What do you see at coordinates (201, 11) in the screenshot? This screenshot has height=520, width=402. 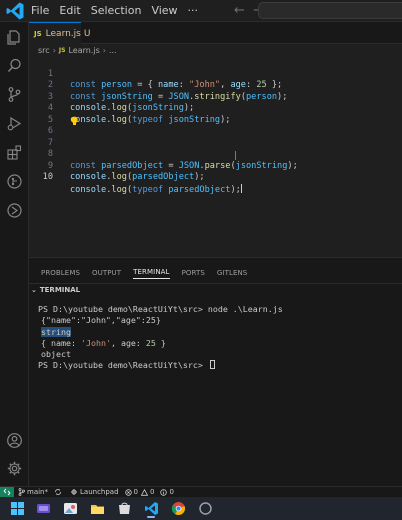 I see `title-bar: File Edit Selection View ··· ← →` at bounding box center [201, 11].